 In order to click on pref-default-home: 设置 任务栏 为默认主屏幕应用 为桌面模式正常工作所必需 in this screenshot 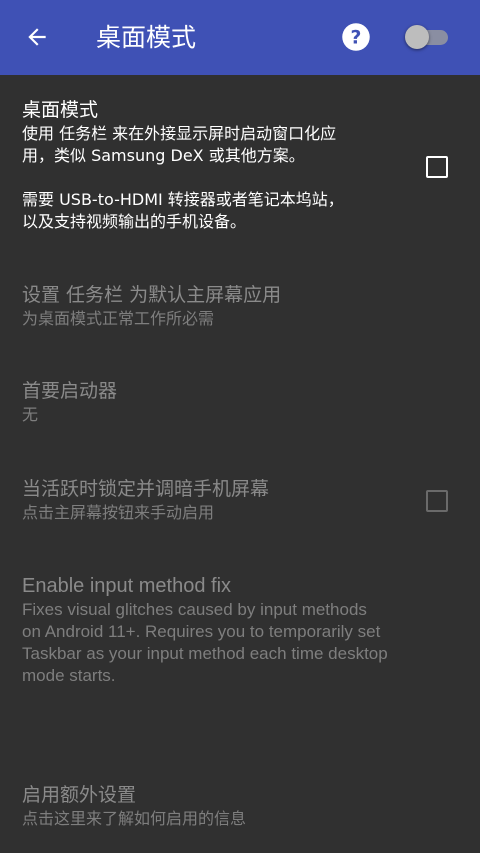, I will do `click(151, 306)`.